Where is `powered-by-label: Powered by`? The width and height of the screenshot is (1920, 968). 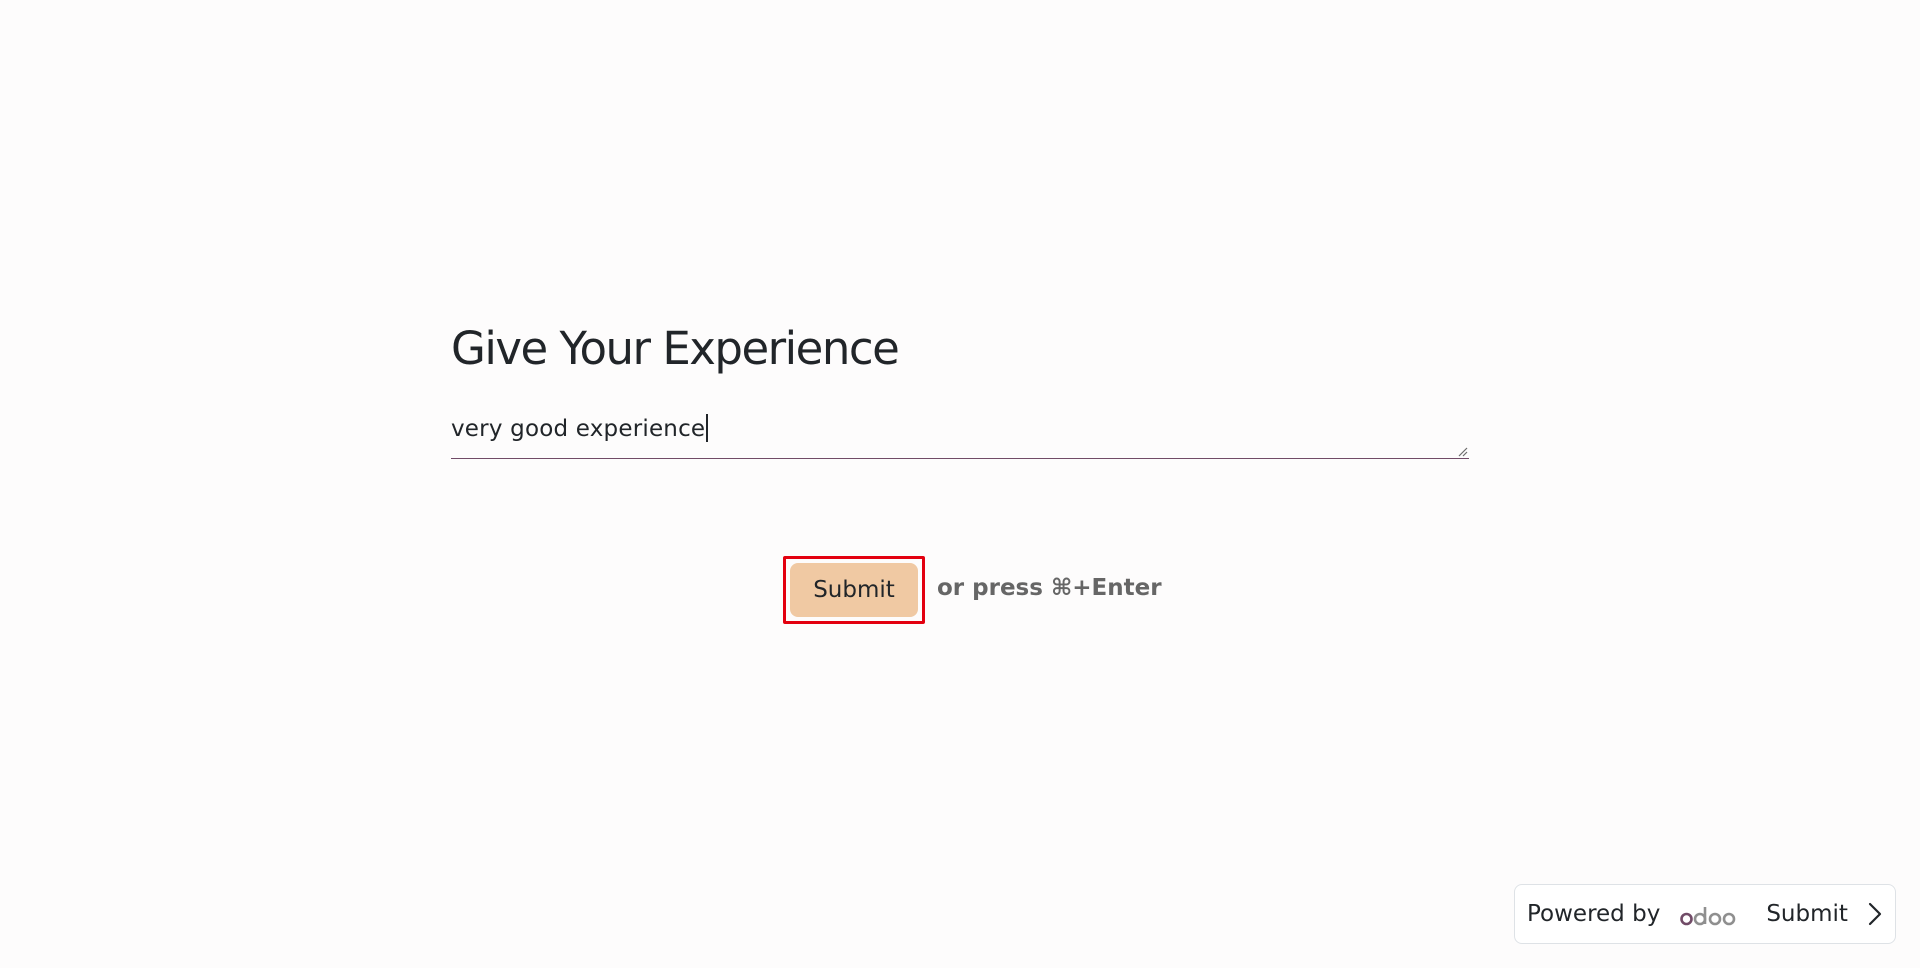
powered-by-label: Powered by is located at coordinates (1594, 914).